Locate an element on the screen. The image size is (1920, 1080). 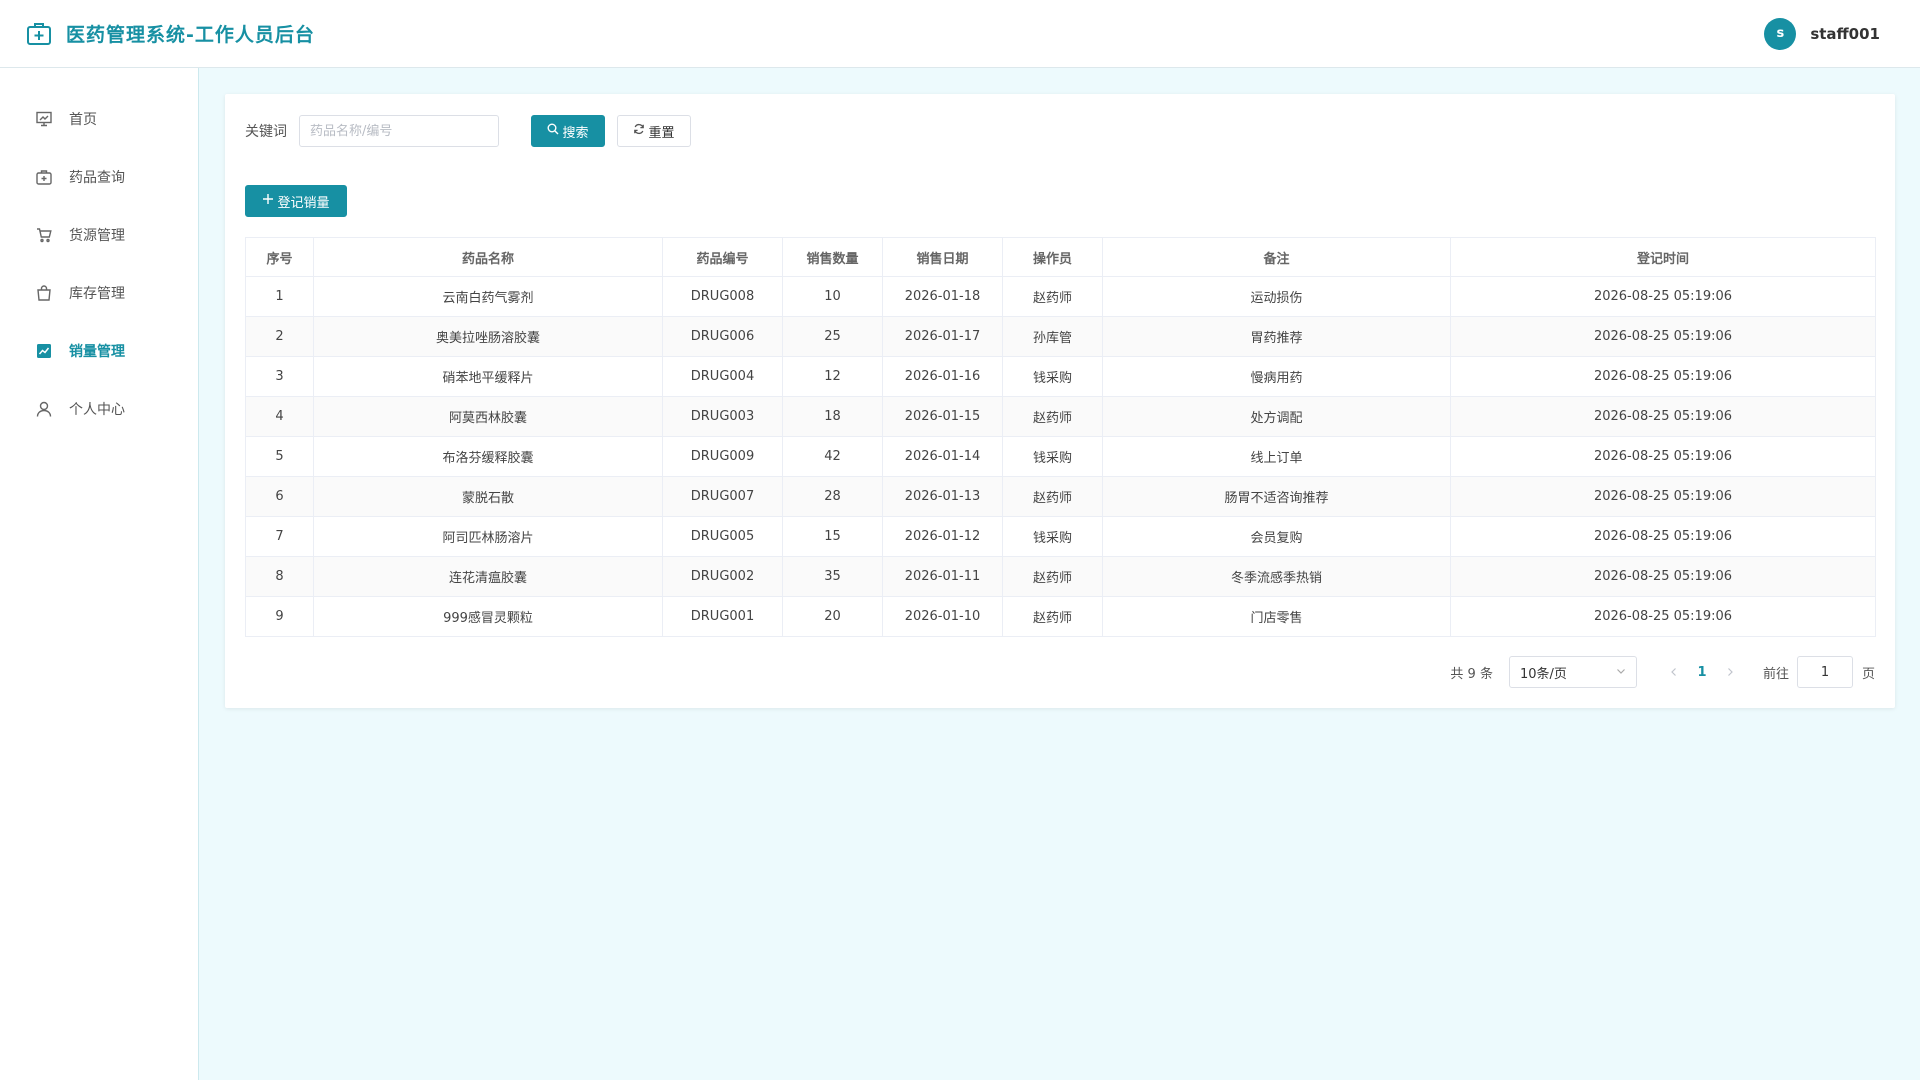
table-cell: 线上订单 is located at coordinates (1276, 456).